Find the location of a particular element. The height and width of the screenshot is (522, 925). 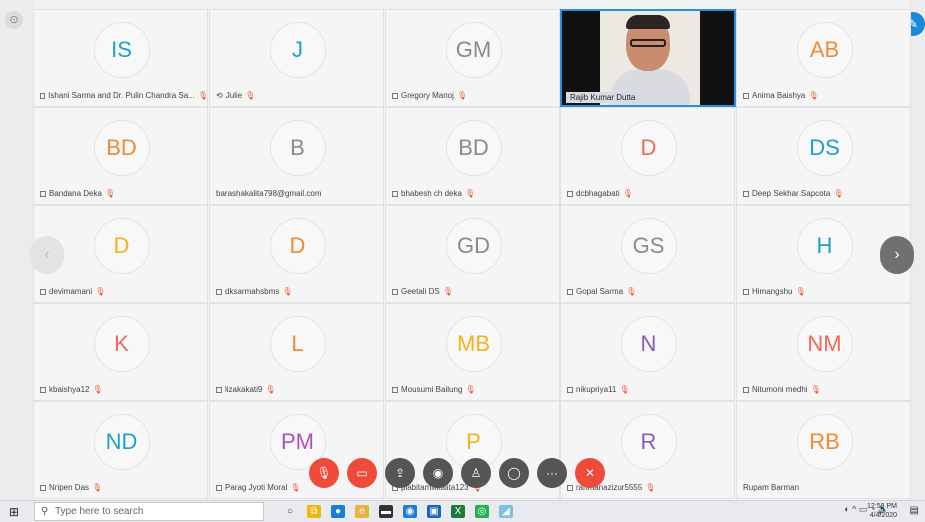

participant-name: Deep Sekhar Sapcota is located at coordinates (791, 193).